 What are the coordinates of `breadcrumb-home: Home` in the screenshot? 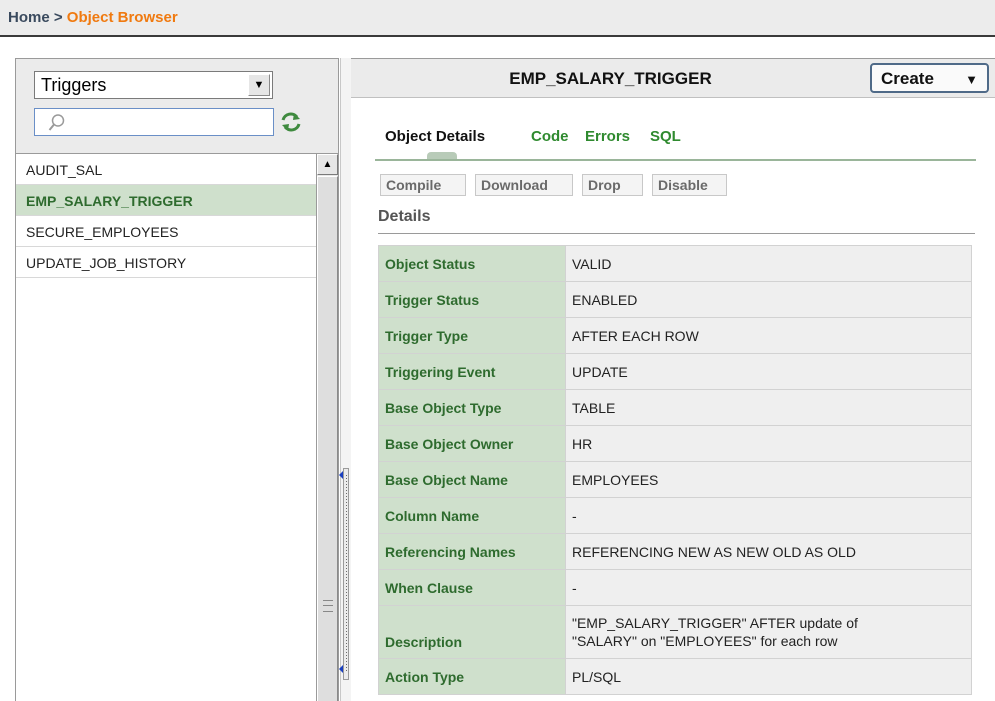 It's located at (29, 17).